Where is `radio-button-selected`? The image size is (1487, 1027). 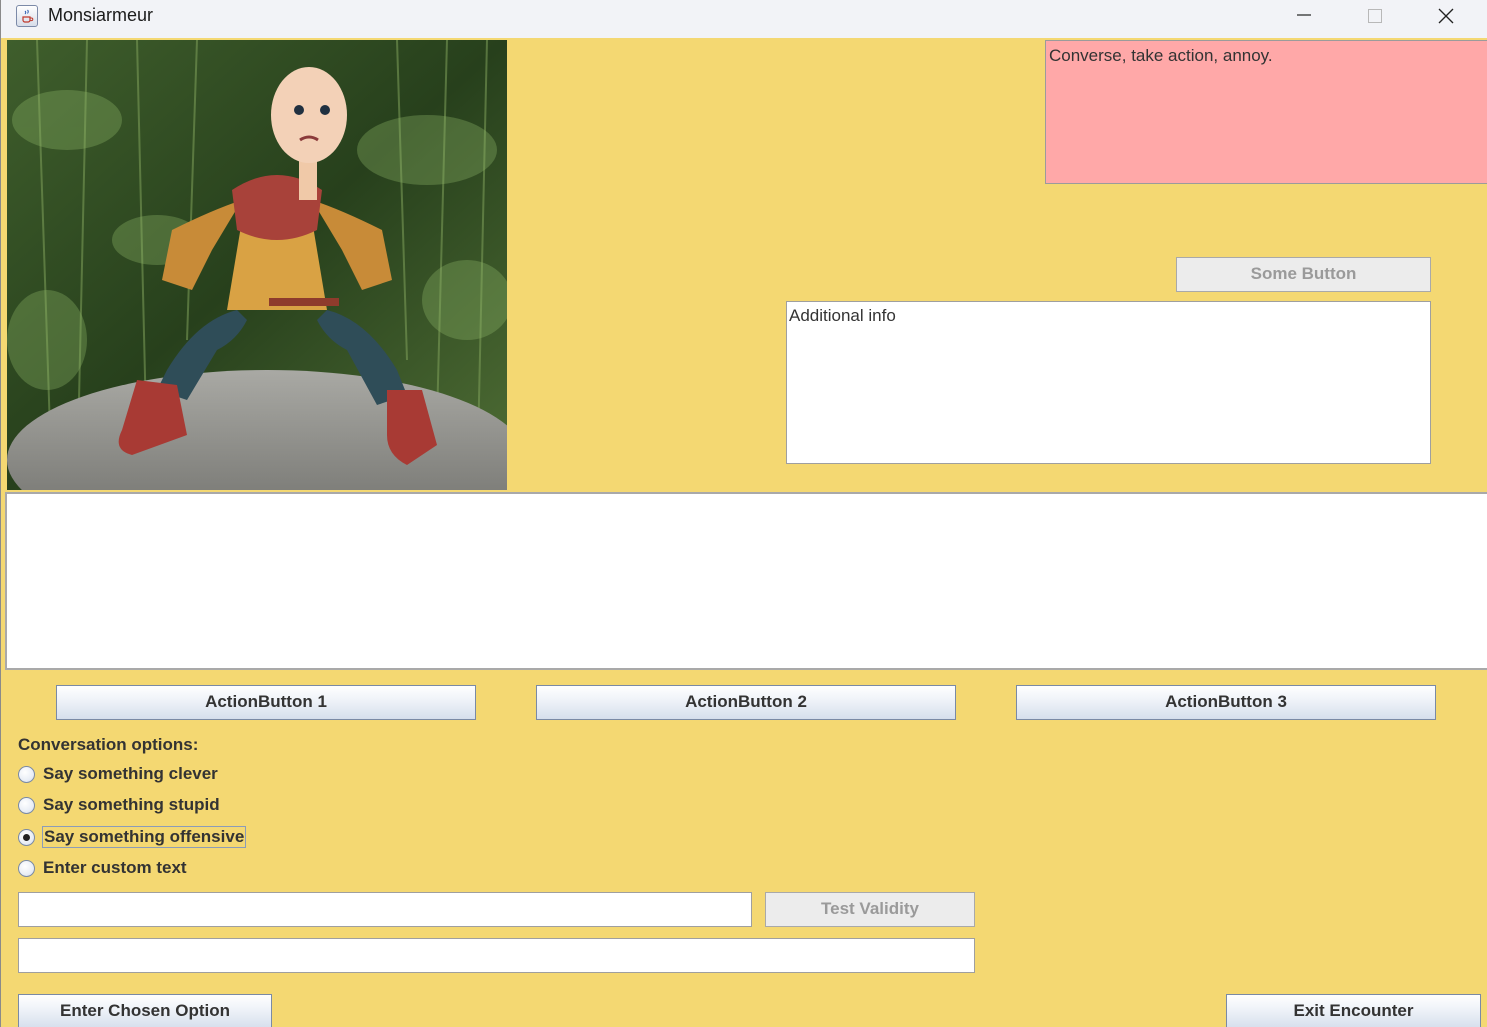
radio-button-selected is located at coordinates (26, 837).